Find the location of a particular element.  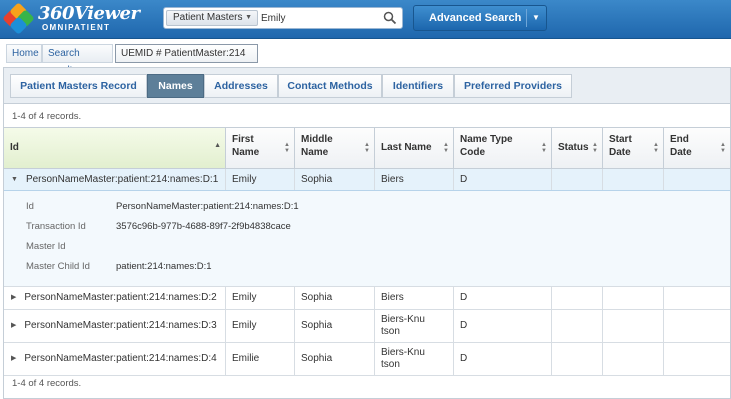

breadcrumb-current: UEMID # PatientMaster:214 ▼ is located at coordinates (186, 59).